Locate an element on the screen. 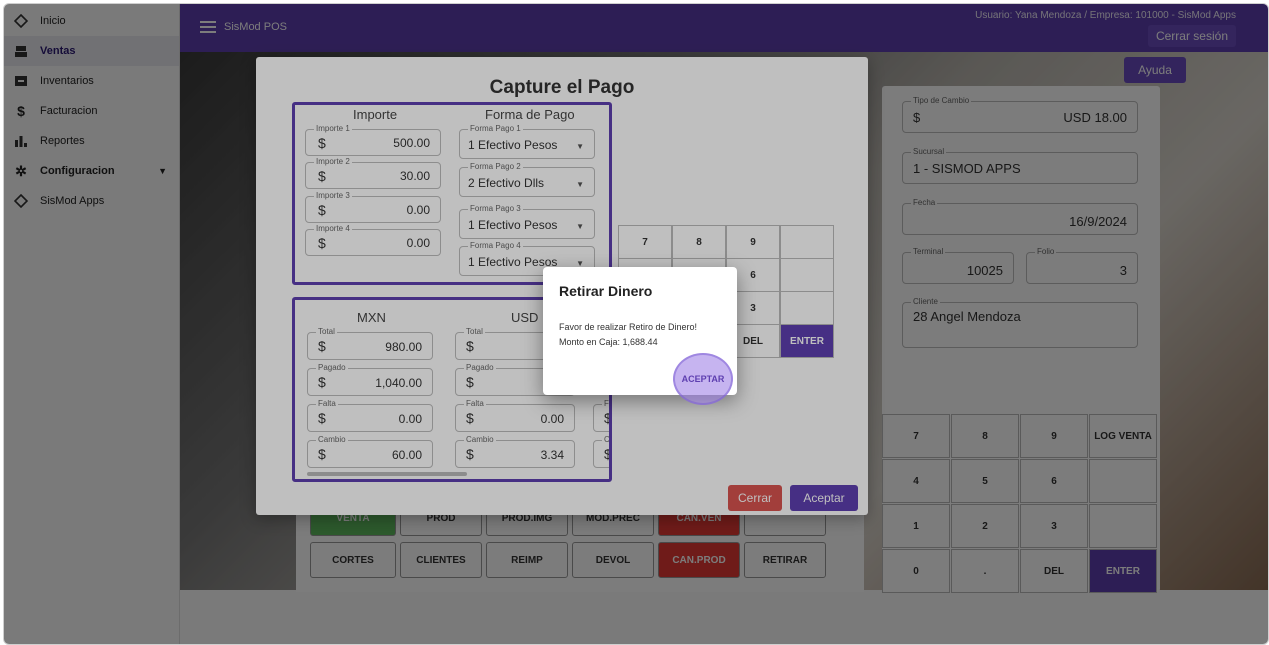 The height and width of the screenshot is (645, 1269). alert-accept-button: ACEPTAR is located at coordinates (703, 379).